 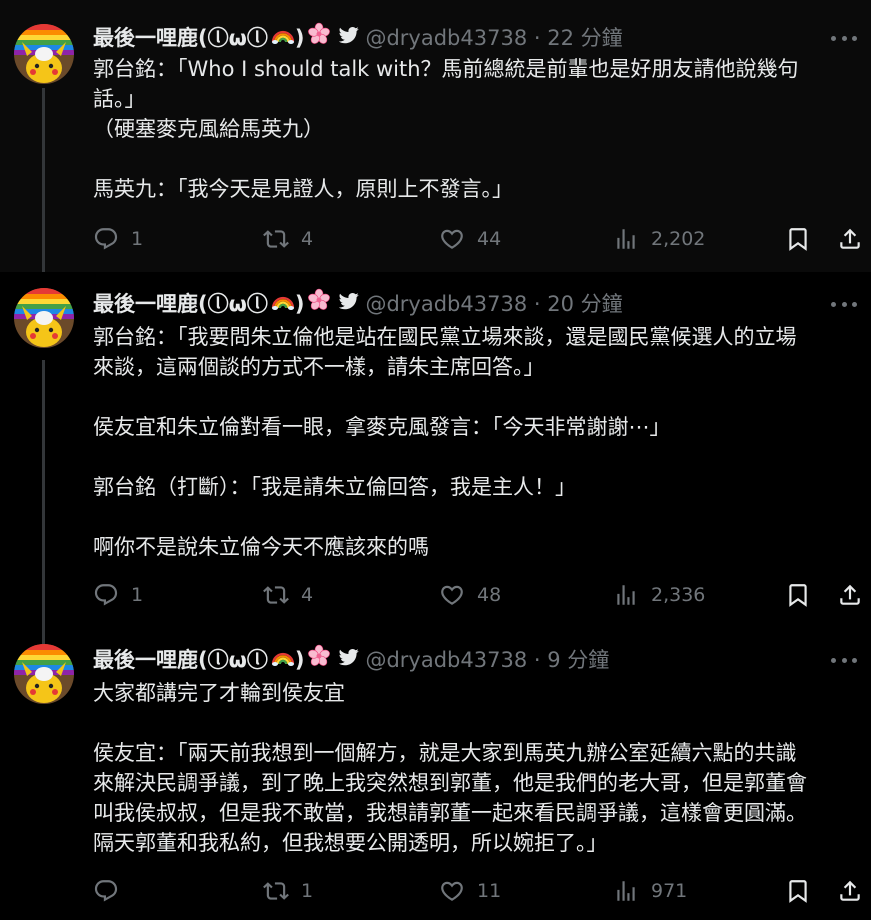 I want to click on action-bar: 1 11 971, so click(x=477, y=891).